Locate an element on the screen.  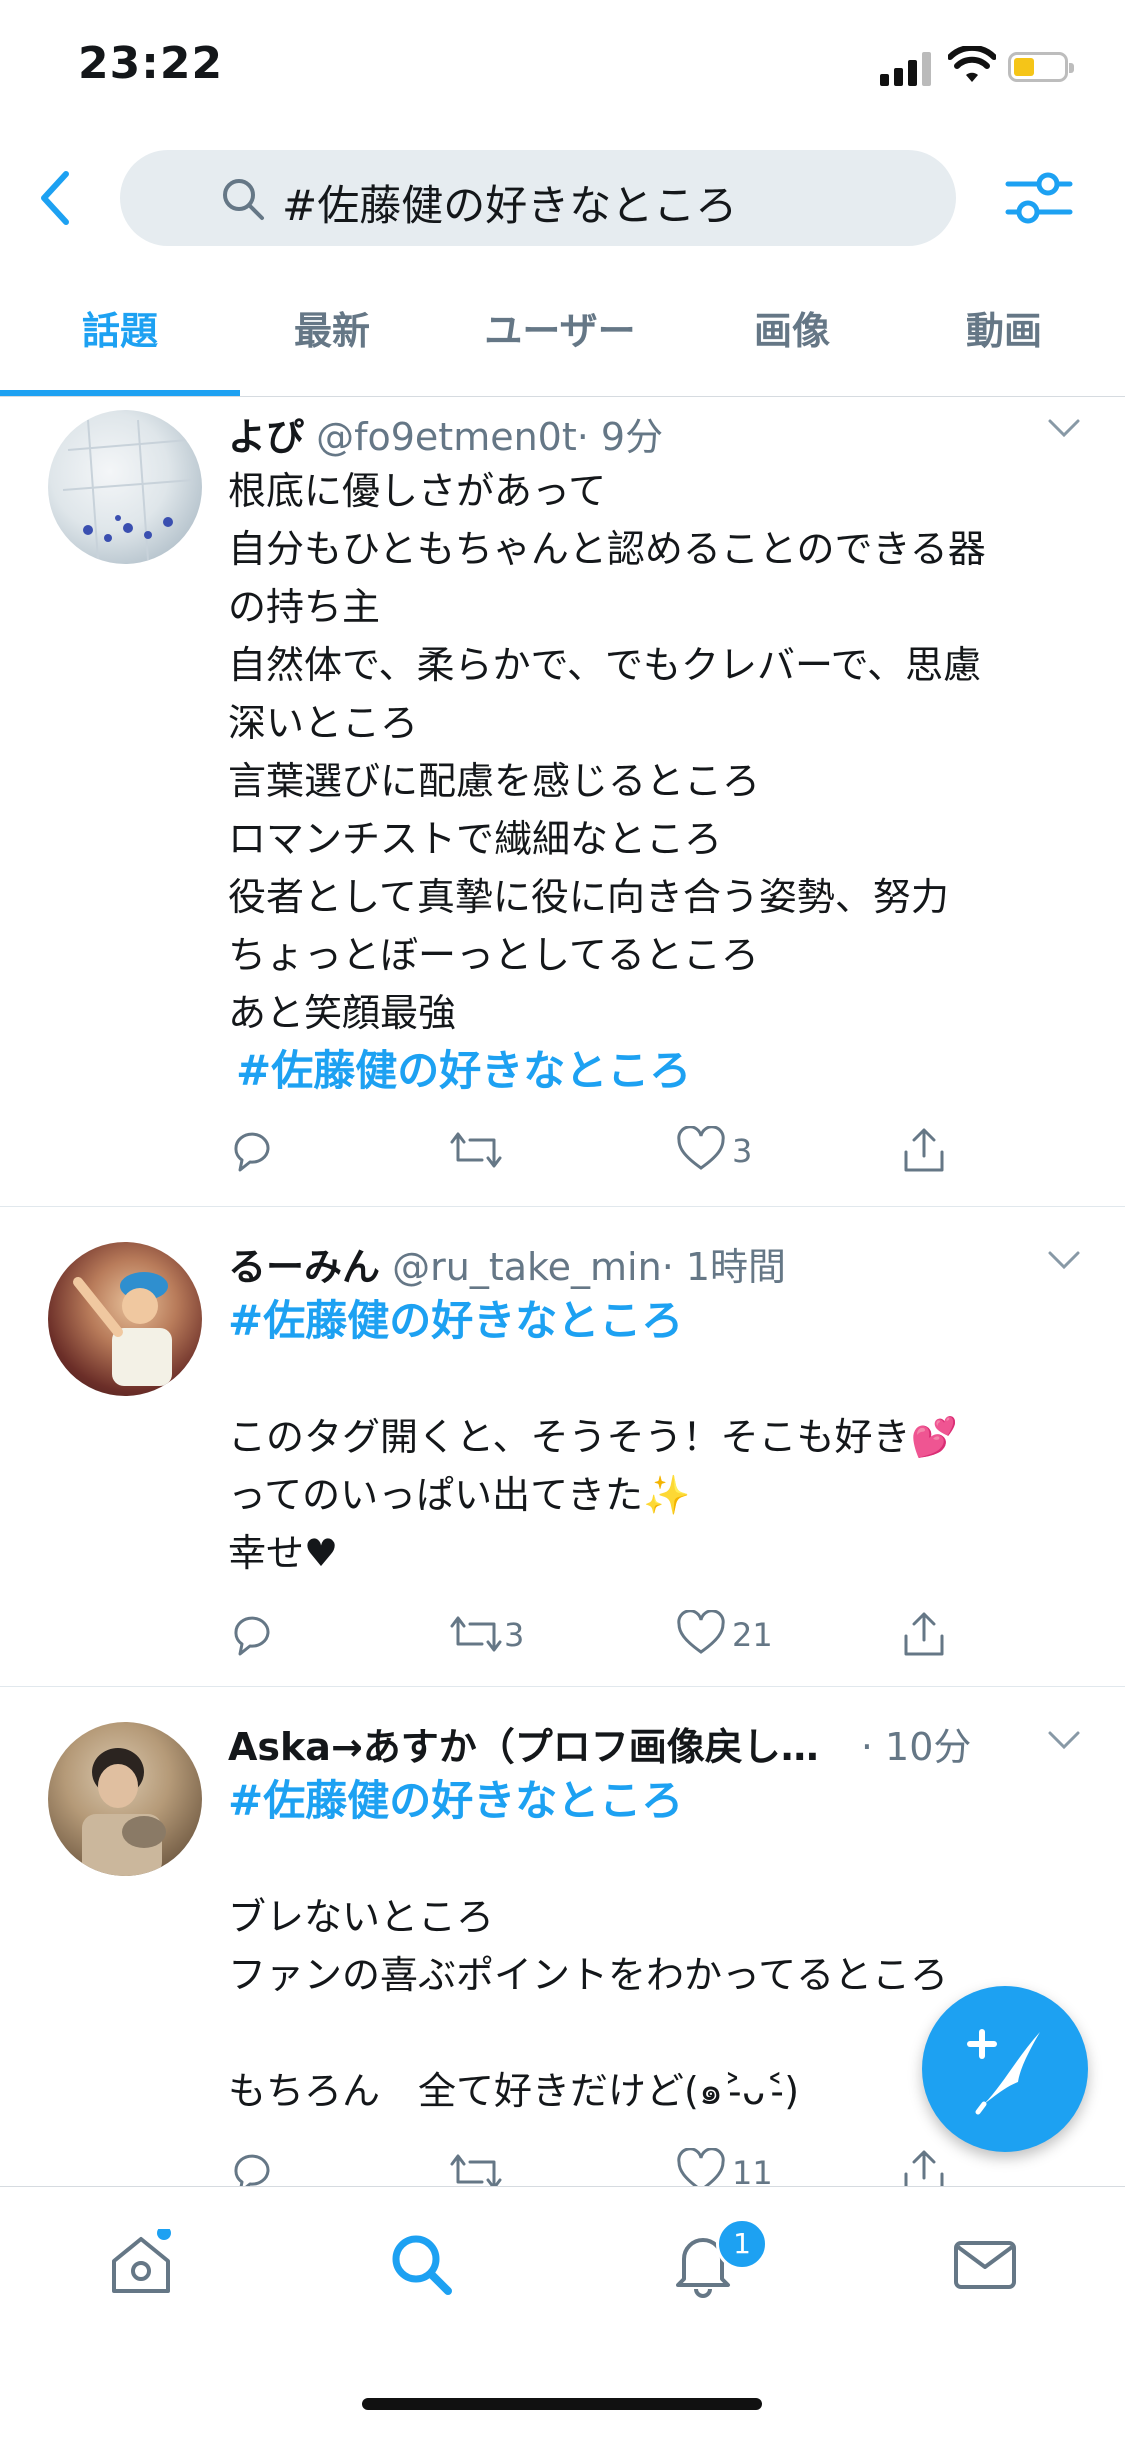
cellular-signal-icon is located at coordinates (910, 68).